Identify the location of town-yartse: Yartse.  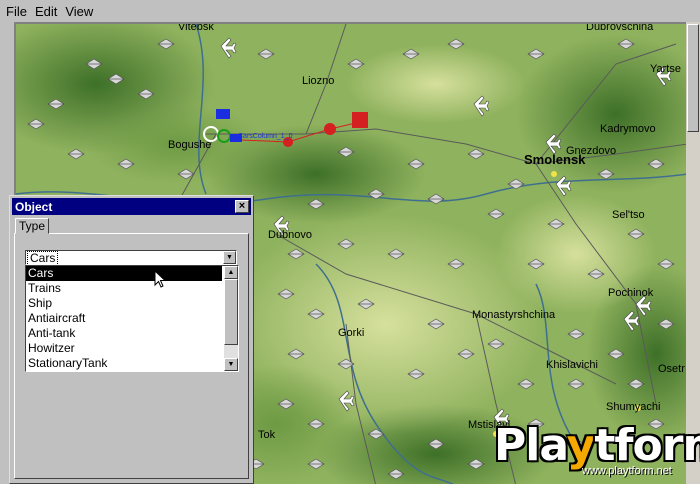
(665, 69).